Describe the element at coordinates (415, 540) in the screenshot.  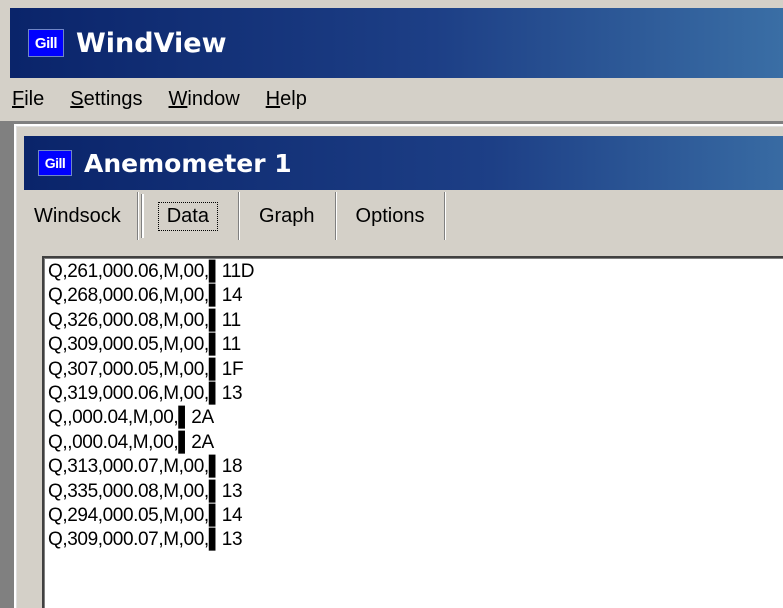
I see `list-item: Q,309,000.07,M,00,▌13` at that location.